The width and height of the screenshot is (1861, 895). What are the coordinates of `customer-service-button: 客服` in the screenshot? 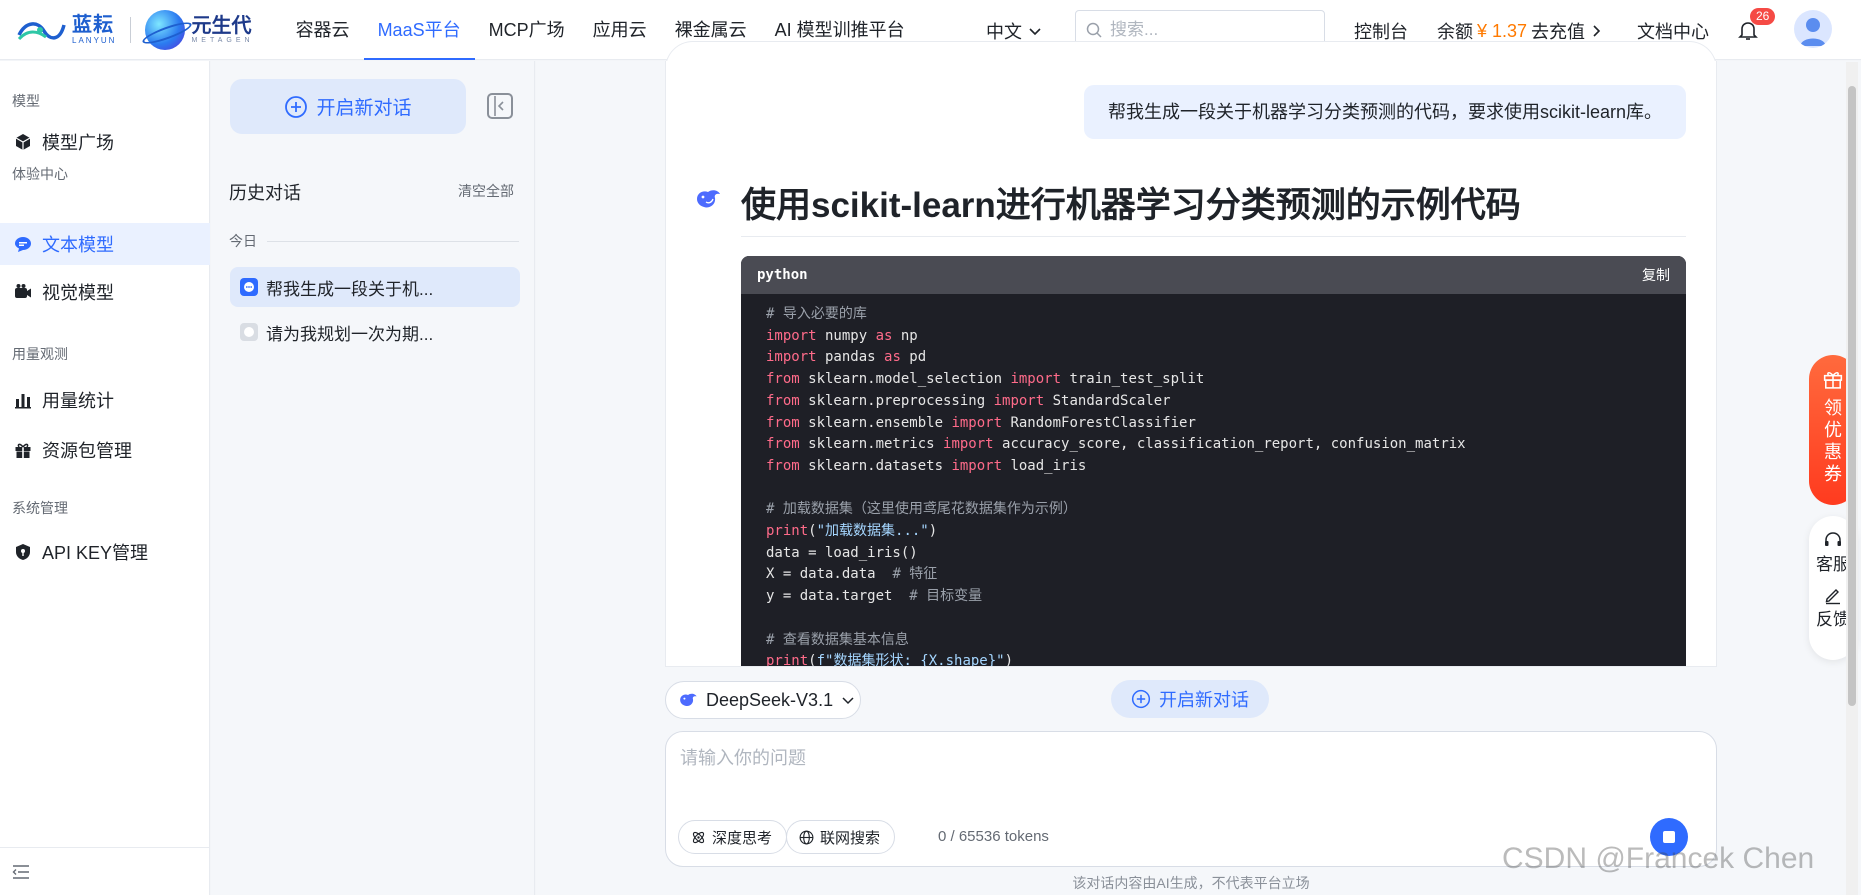 It's located at (1833, 552).